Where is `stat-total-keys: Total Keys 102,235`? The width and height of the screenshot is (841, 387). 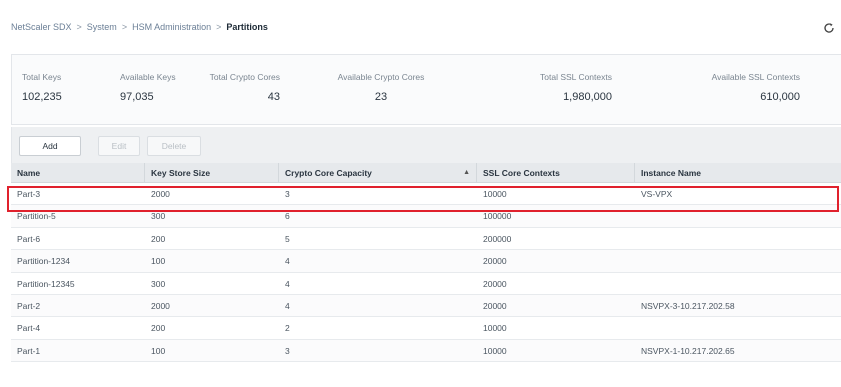
stat-total-keys: Total Keys 102,235 is located at coordinates (61, 89).